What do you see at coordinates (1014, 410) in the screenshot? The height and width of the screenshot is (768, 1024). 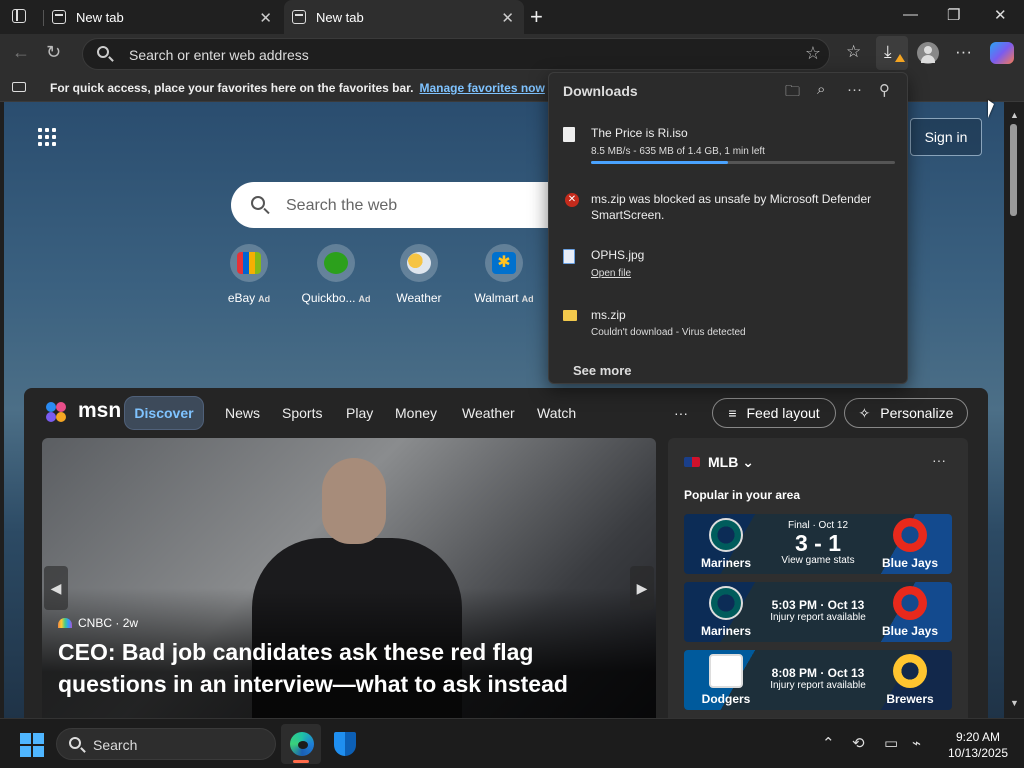 I see `page-scrollbar: ▲ ▼` at bounding box center [1014, 410].